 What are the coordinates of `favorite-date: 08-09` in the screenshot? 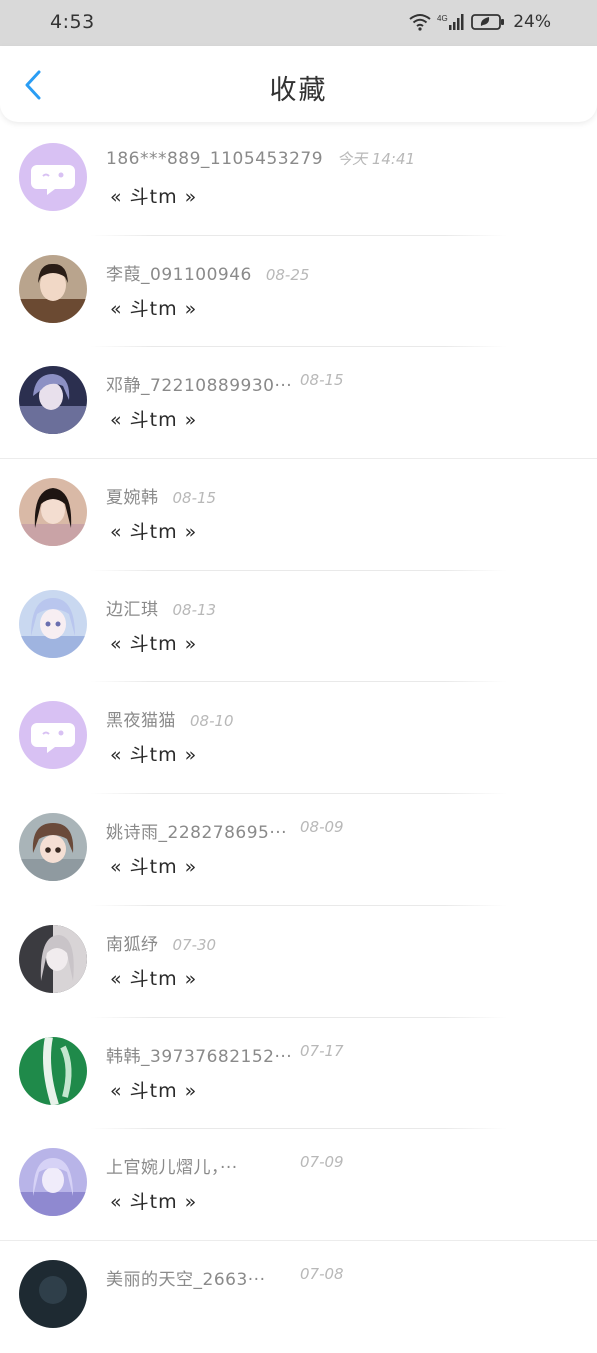 It's located at (322, 827).